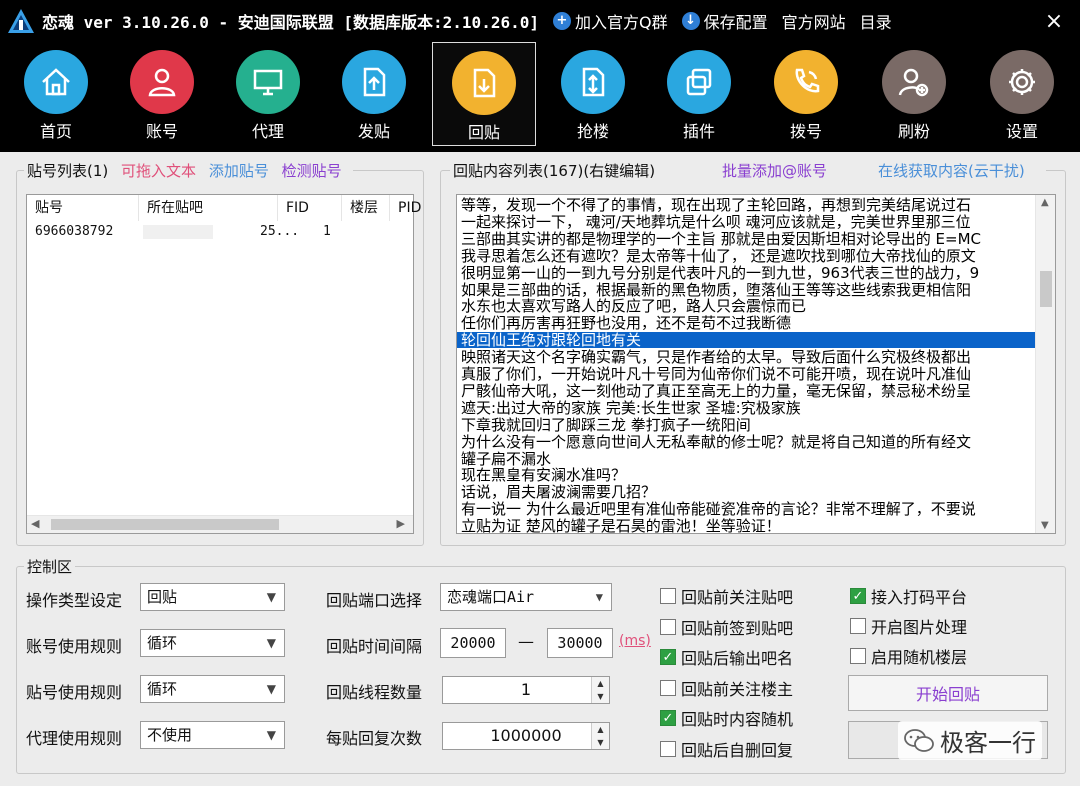 This screenshot has height=786, width=1080. I want to click on operation-type-select: 回贴 ▼, so click(212, 597).